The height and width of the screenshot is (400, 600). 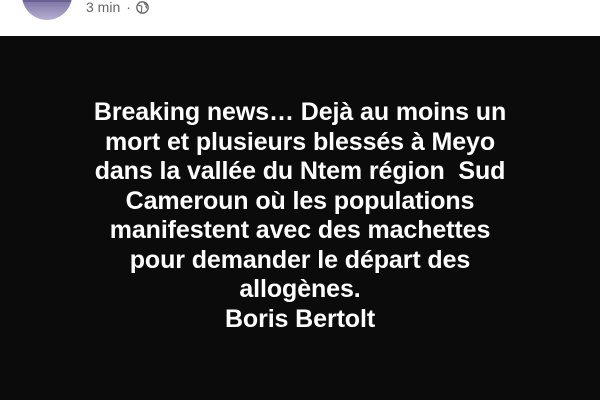 What do you see at coordinates (300, 112) in the screenshot?
I see `message-line: Breaking news… Dejà au moins un` at bounding box center [300, 112].